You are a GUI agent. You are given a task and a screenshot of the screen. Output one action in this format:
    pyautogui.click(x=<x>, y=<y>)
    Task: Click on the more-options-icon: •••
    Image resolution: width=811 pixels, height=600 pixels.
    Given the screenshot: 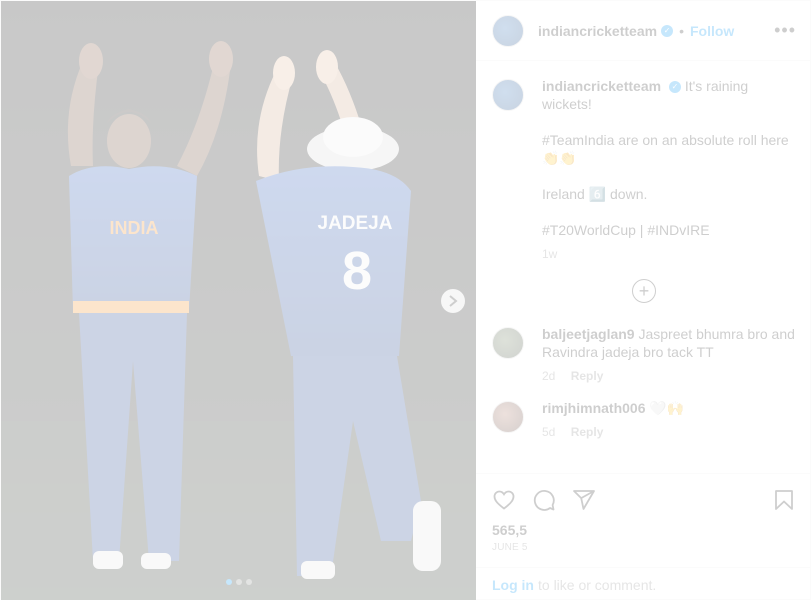 What is the action you would take?
    pyautogui.click(x=785, y=30)
    